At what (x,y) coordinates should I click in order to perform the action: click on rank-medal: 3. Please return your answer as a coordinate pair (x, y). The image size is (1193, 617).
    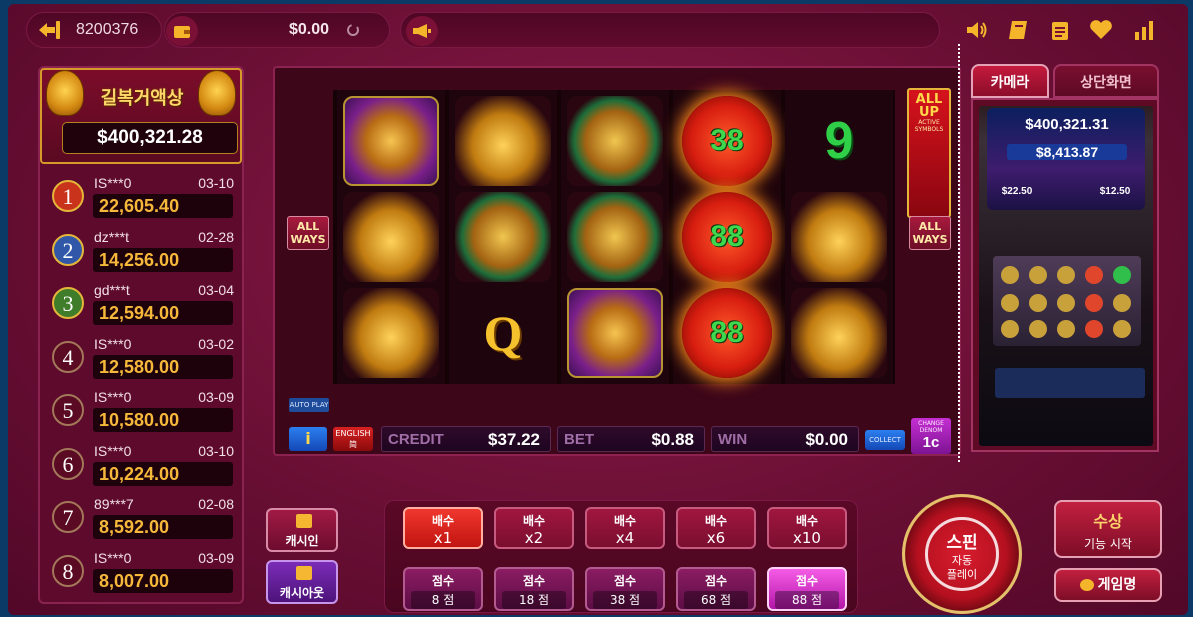
    Looking at the image, I should click on (68, 303).